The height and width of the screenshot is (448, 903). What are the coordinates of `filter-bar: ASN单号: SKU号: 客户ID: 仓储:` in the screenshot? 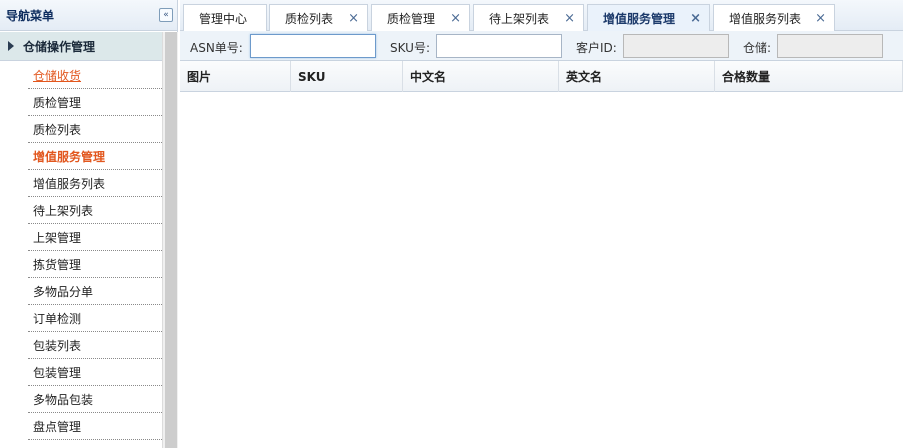 It's located at (541, 46).